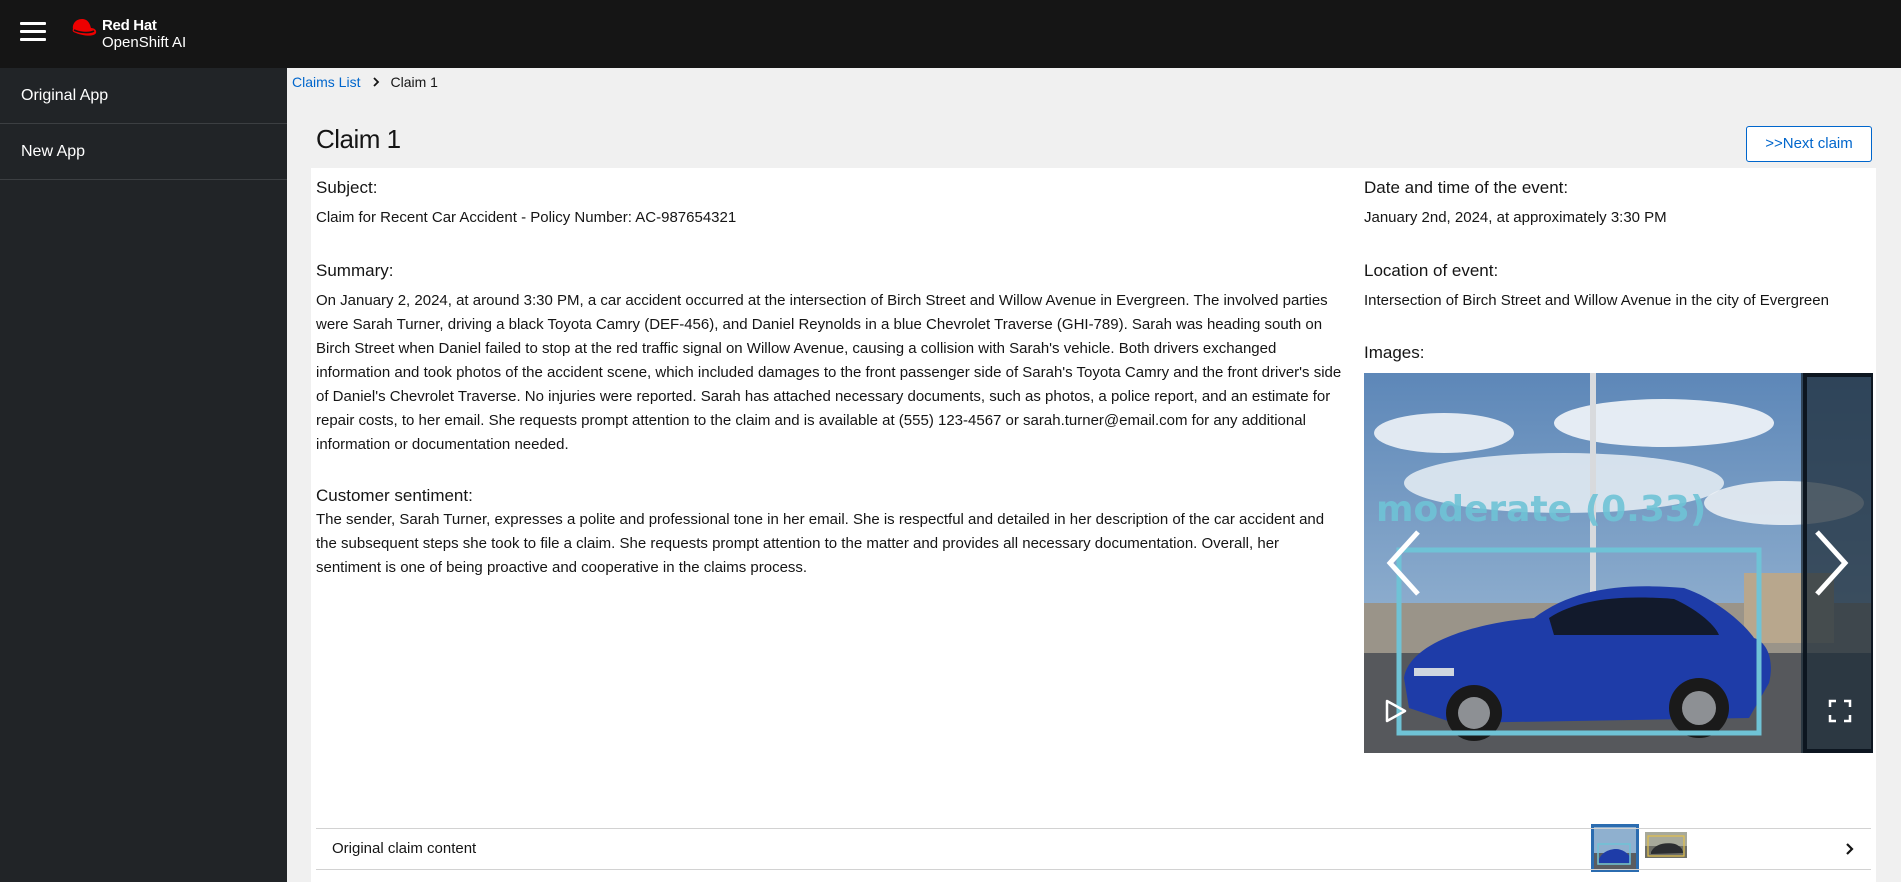 This screenshot has width=1901, height=882. I want to click on subject-label: Subject:, so click(347, 187).